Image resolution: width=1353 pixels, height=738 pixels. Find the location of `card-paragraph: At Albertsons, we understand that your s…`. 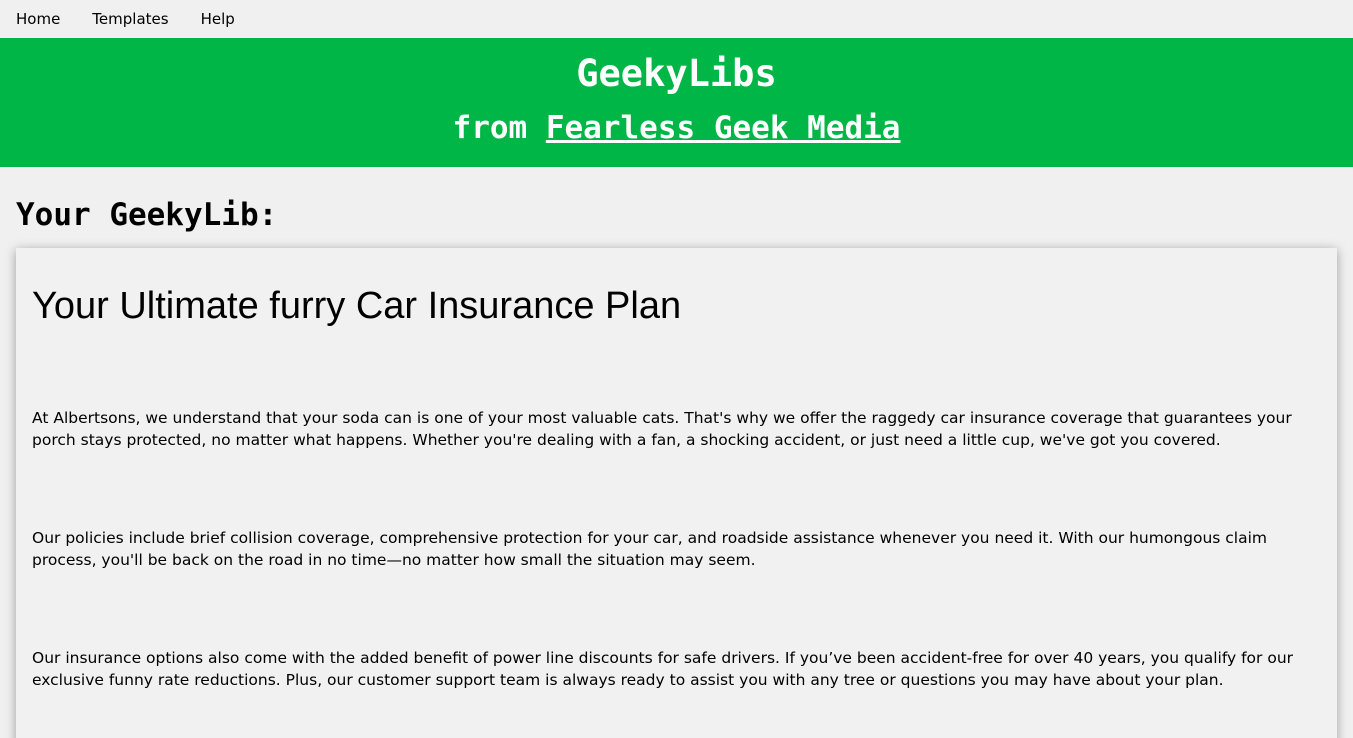

card-paragraph: At Albertsons, we understand that your s… is located at coordinates (662, 429).